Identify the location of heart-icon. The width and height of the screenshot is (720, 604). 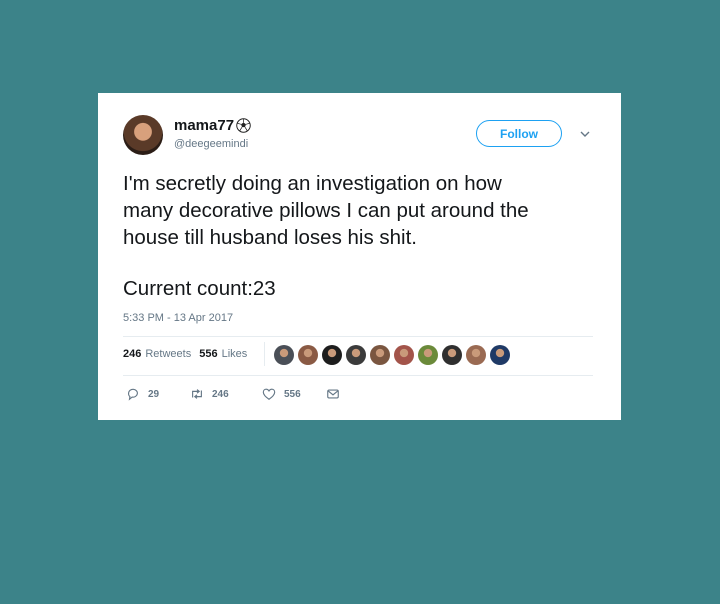
(269, 394).